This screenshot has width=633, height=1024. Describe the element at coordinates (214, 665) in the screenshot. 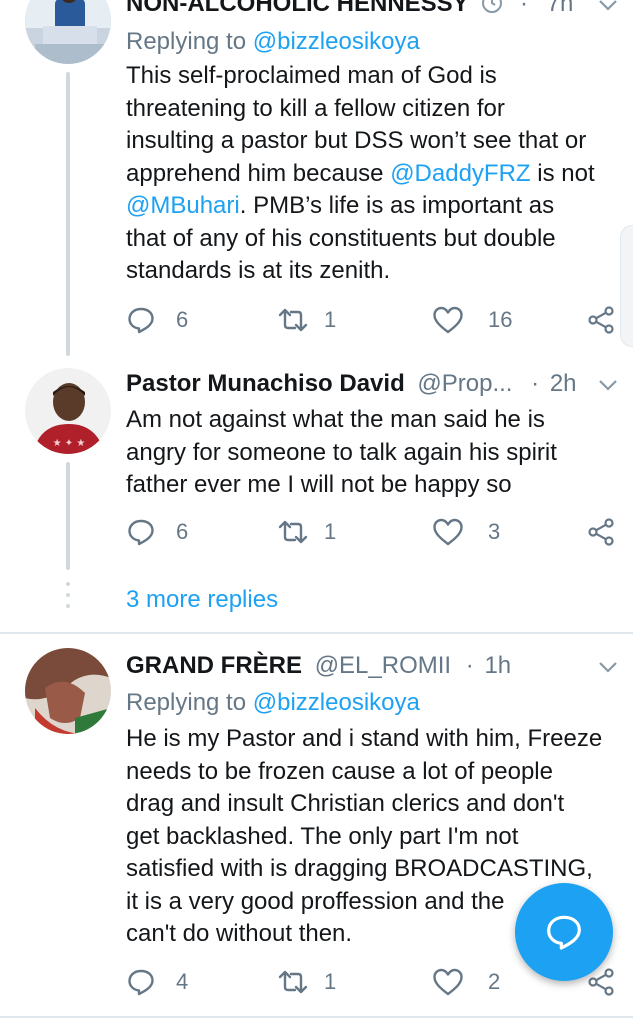

I see `author-name: GRAND FRÈRE` at that location.